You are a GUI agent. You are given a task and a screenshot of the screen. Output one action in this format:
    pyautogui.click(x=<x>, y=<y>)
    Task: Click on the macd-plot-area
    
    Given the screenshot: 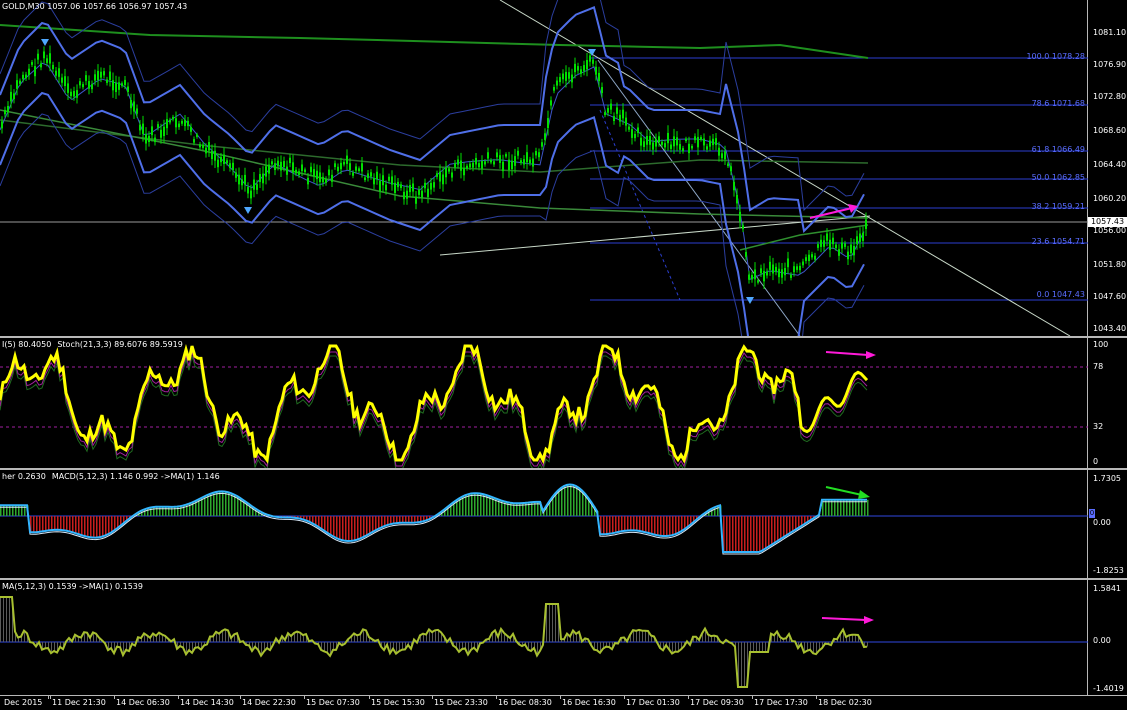 What is the action you would take?
    pyautogui.click(x=544, y=524)
    